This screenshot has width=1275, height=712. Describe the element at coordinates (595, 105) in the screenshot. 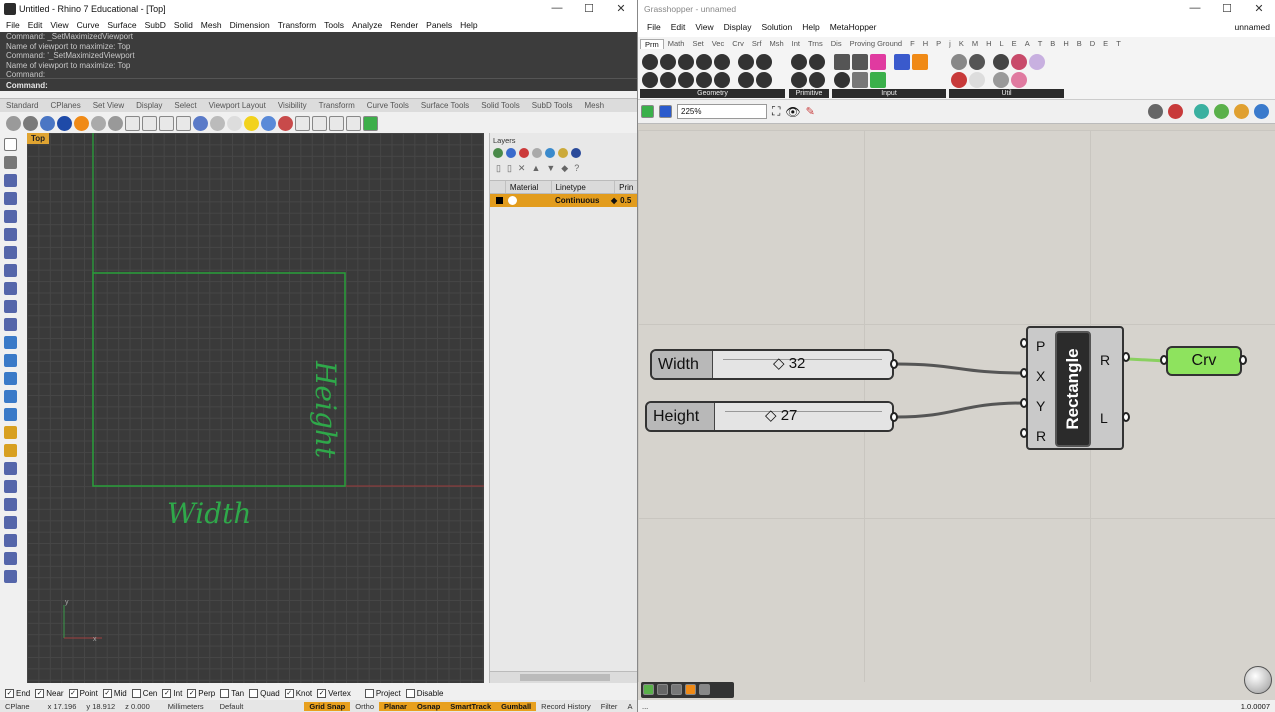

I see `tab-mesh: Mesh` at that location.